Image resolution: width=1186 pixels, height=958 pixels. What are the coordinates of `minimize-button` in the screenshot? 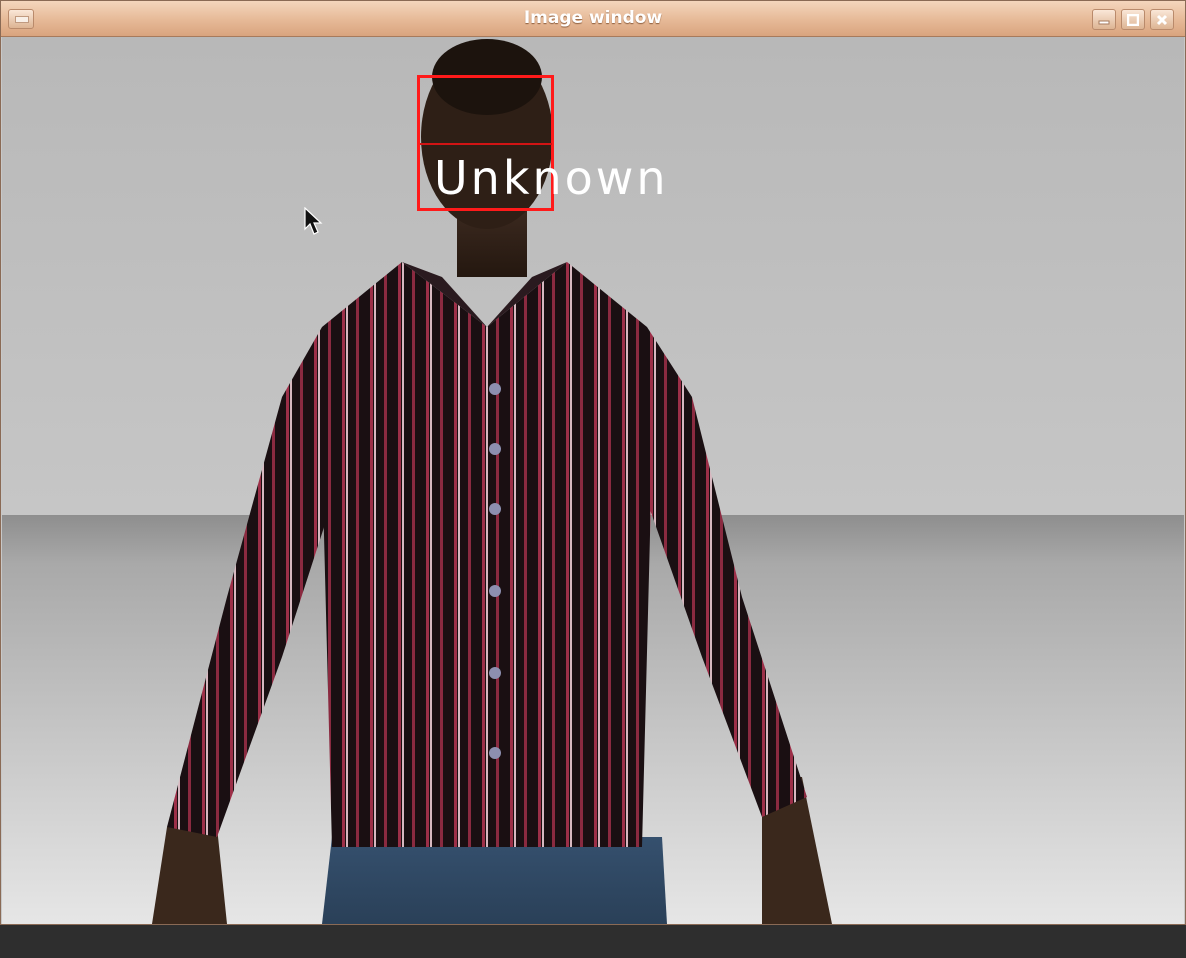 It's located at (1104, 19).